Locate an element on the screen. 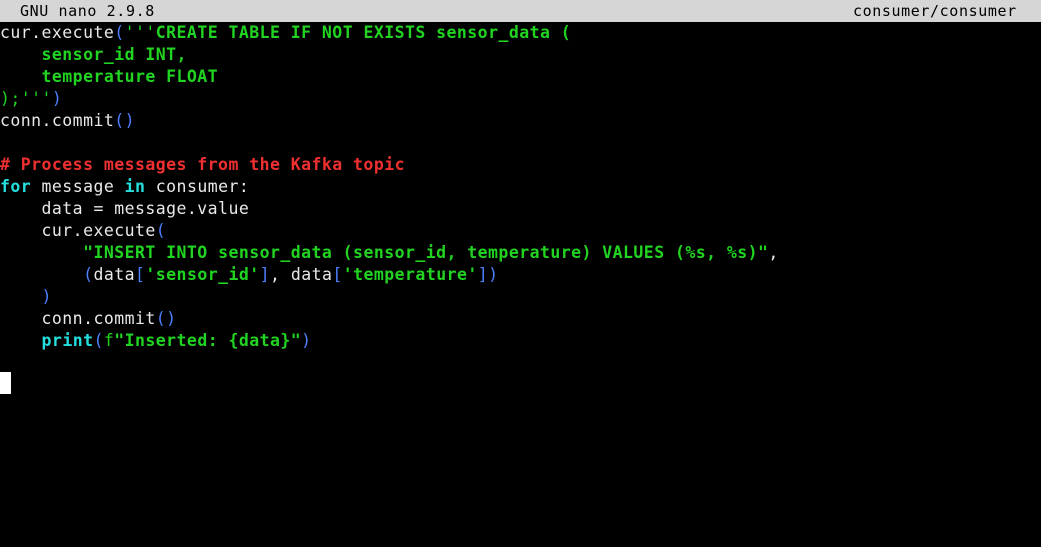 The width and height of the screenshot is (1041, 547). code-token: consumer: is located at coordinates (197, 186).